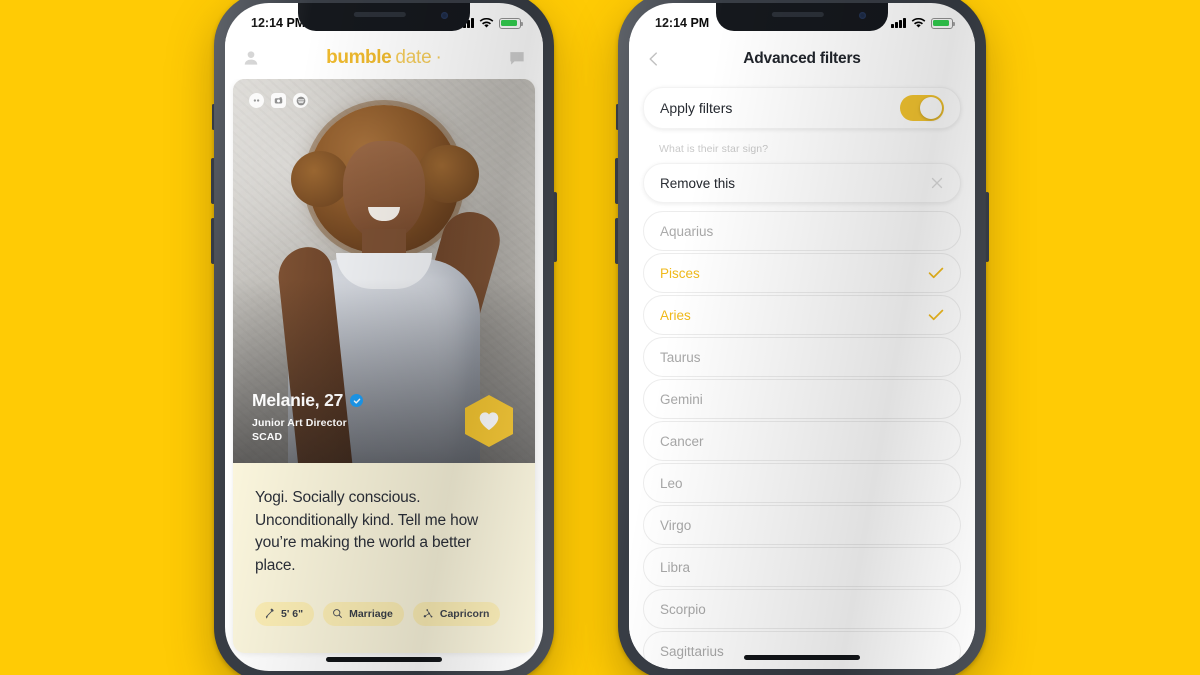  Describe the element at coordinates (802, 231) in the screenshot. I see `star-sign-option-aquarius: Aquarius` at that location.